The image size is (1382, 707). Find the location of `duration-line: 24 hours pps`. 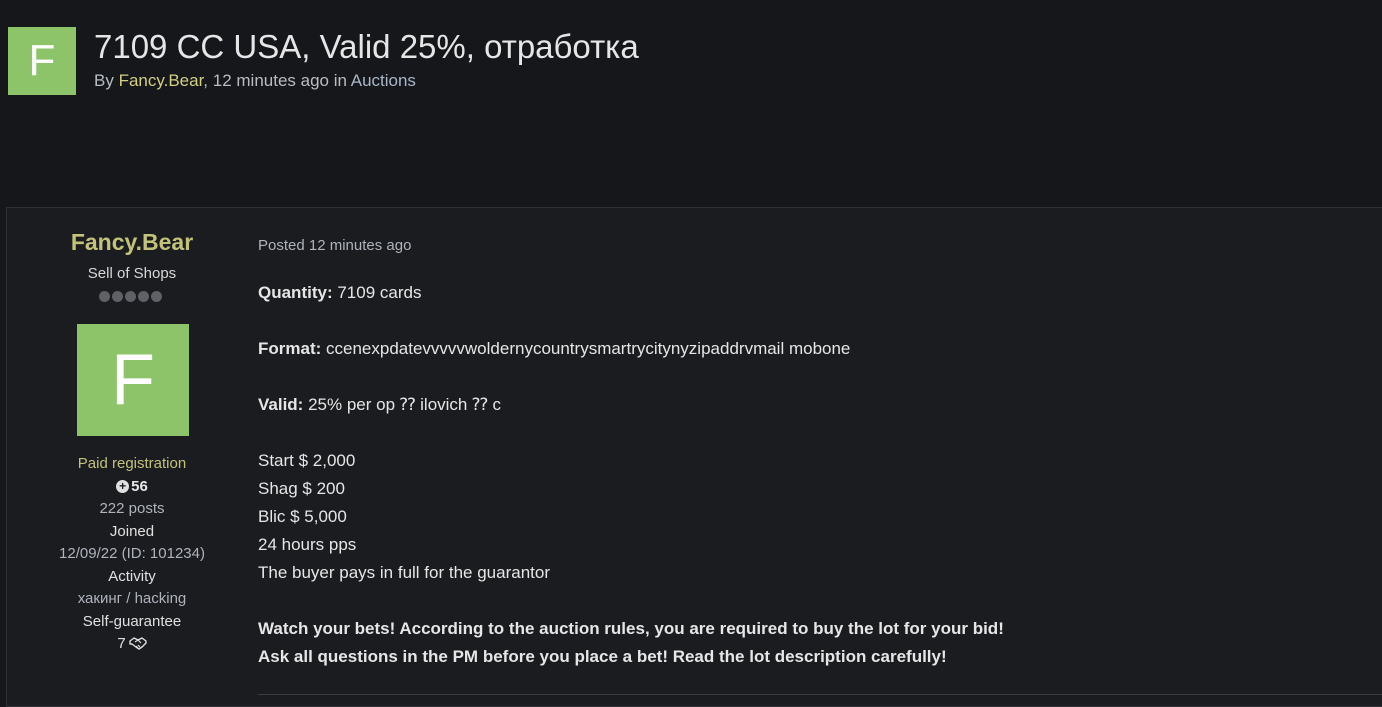

duration-line: 24 hours pps is located at coordinates (307, 544).